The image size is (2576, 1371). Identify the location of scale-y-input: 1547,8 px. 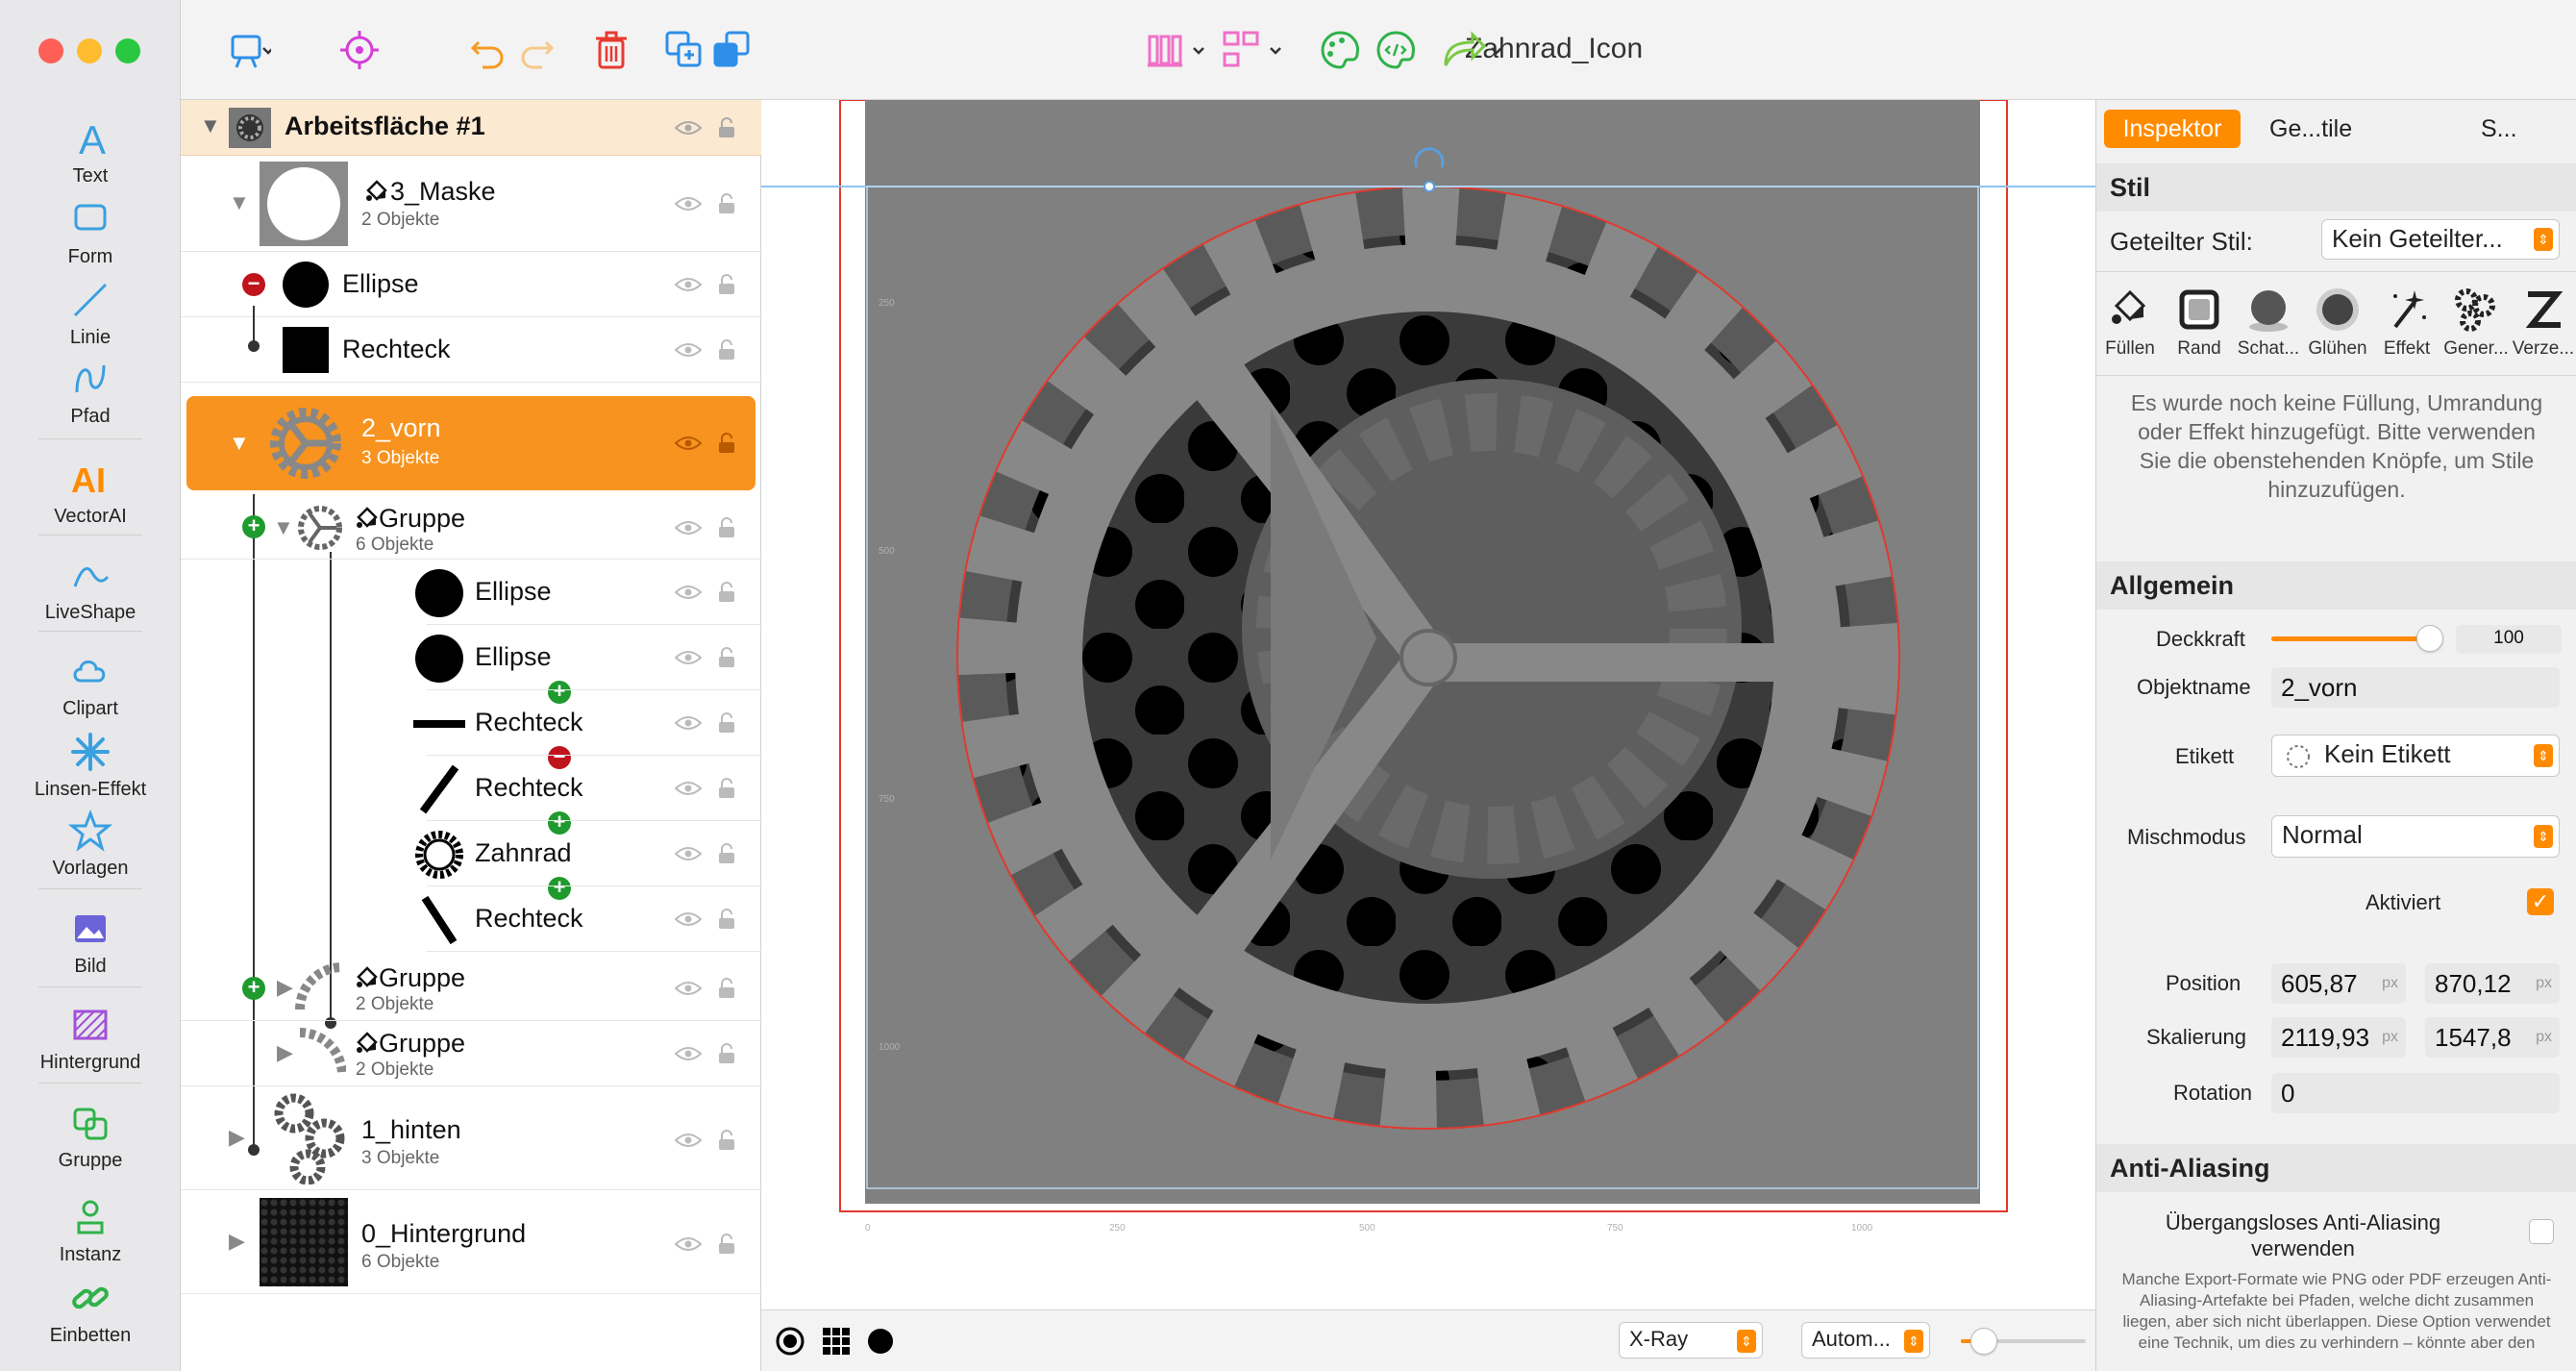
(2492, 1037).